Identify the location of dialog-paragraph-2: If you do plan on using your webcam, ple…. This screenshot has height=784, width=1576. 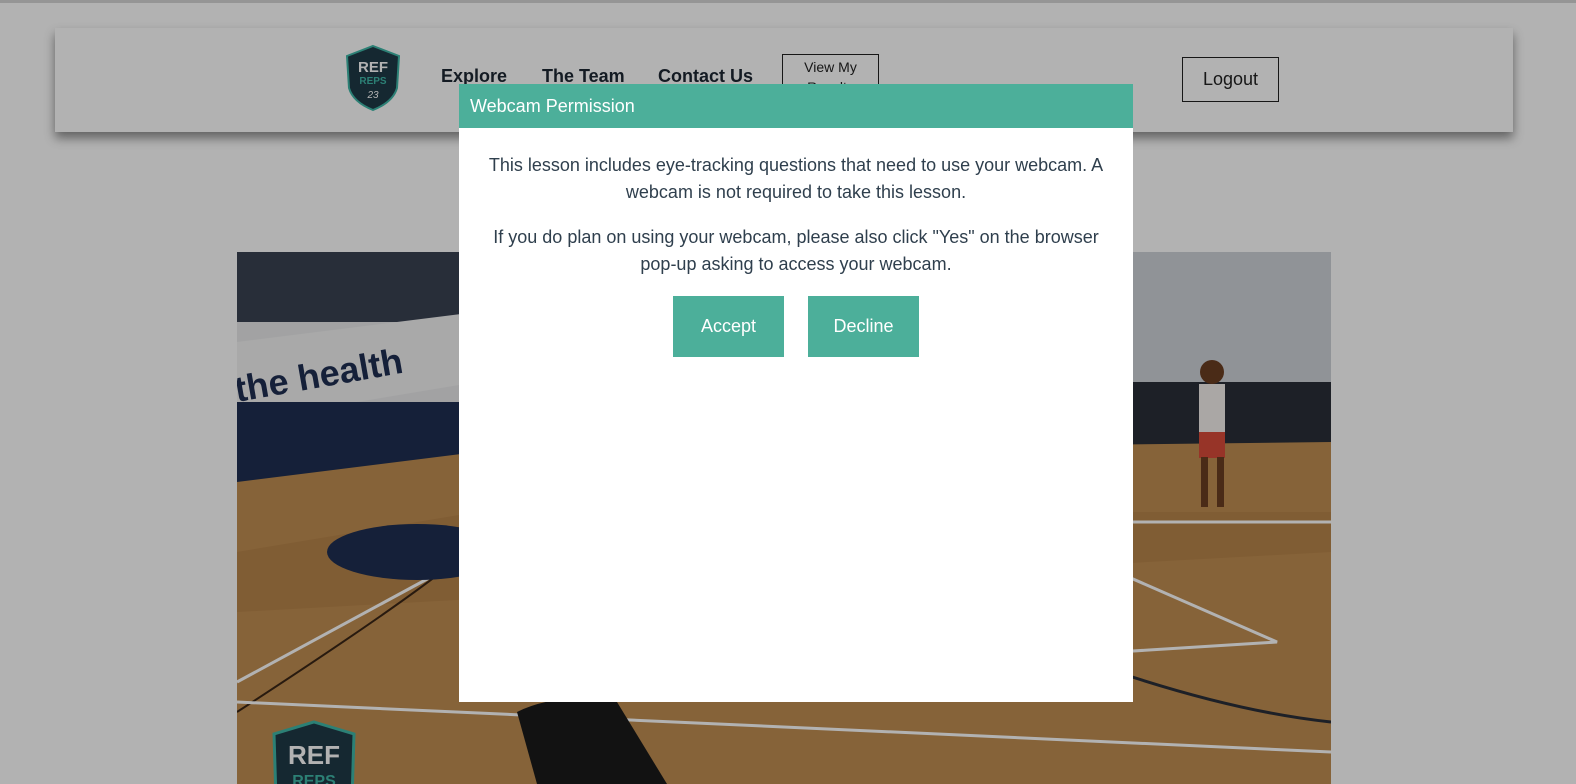
(796, 250).